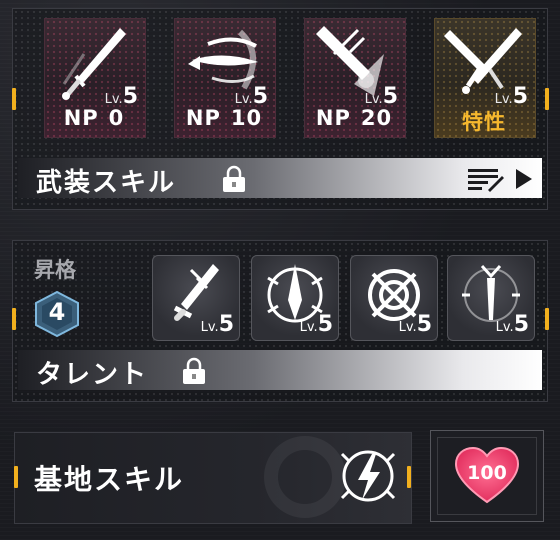 The height and width of the screenshot is (540, 560). Describe the element at coordinates (491, 298) in the screenshot. I see `talent-slot-4: Lv.5` at that location.